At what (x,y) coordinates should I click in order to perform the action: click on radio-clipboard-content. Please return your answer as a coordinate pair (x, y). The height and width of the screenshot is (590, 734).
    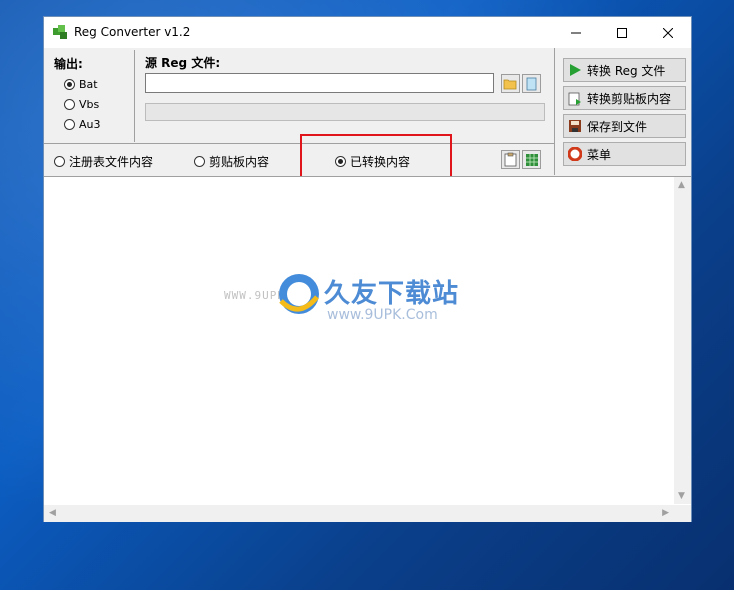
    Looking at the image, I should click on (199, 161).